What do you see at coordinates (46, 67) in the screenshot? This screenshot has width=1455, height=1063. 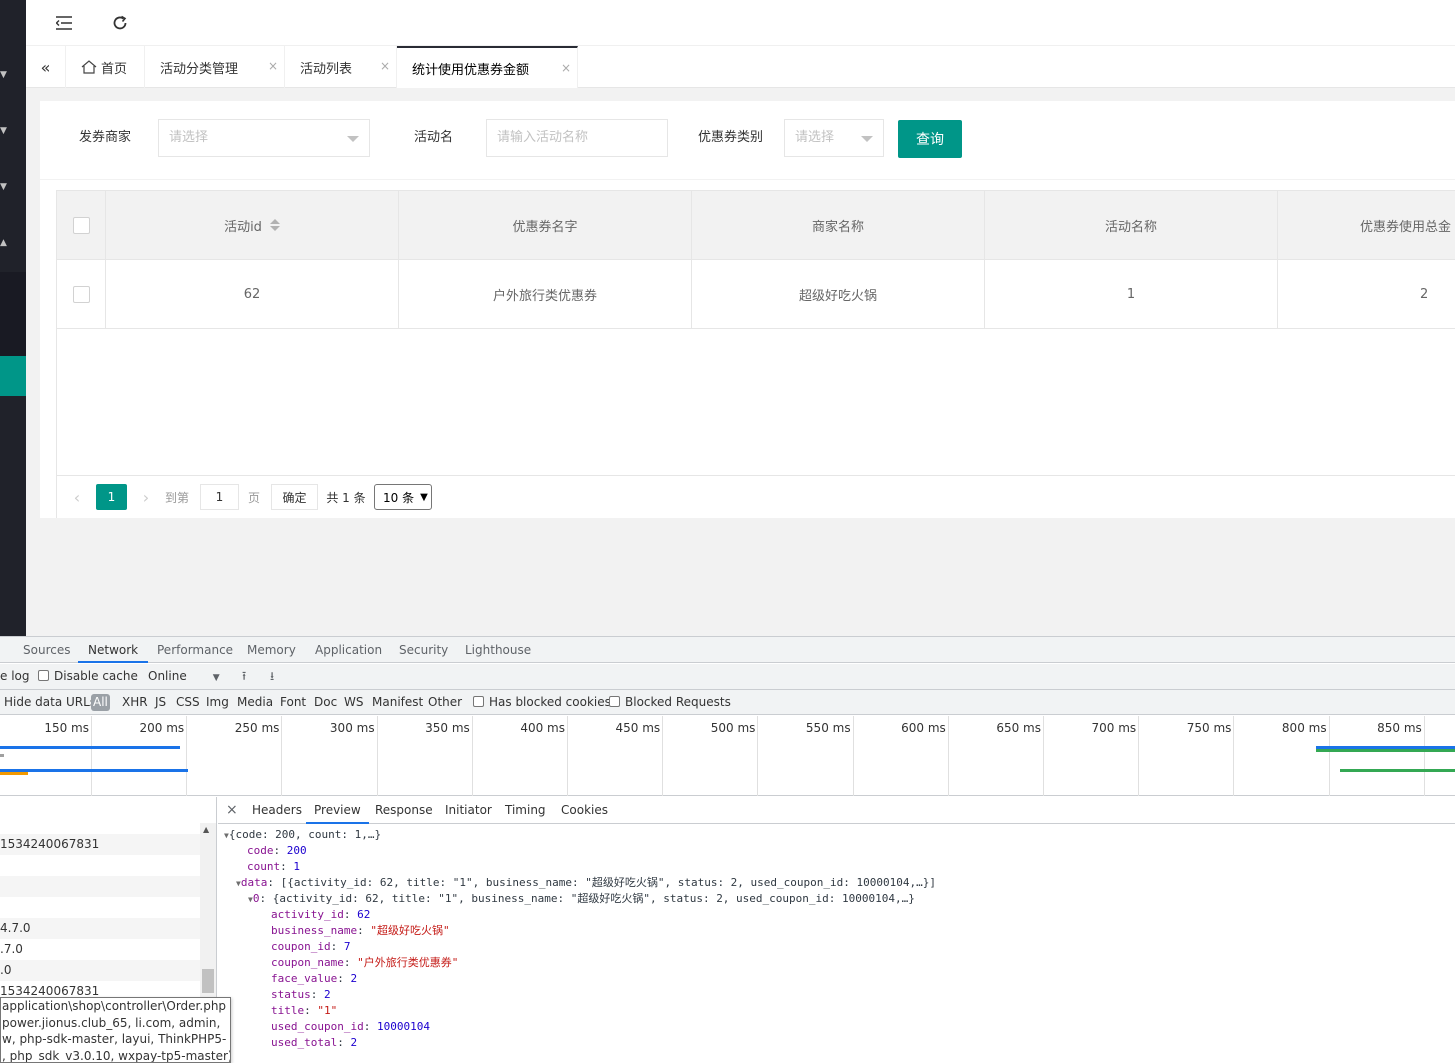 I see `double-chevron-left-icon: «` at bounding box center [46, 67].